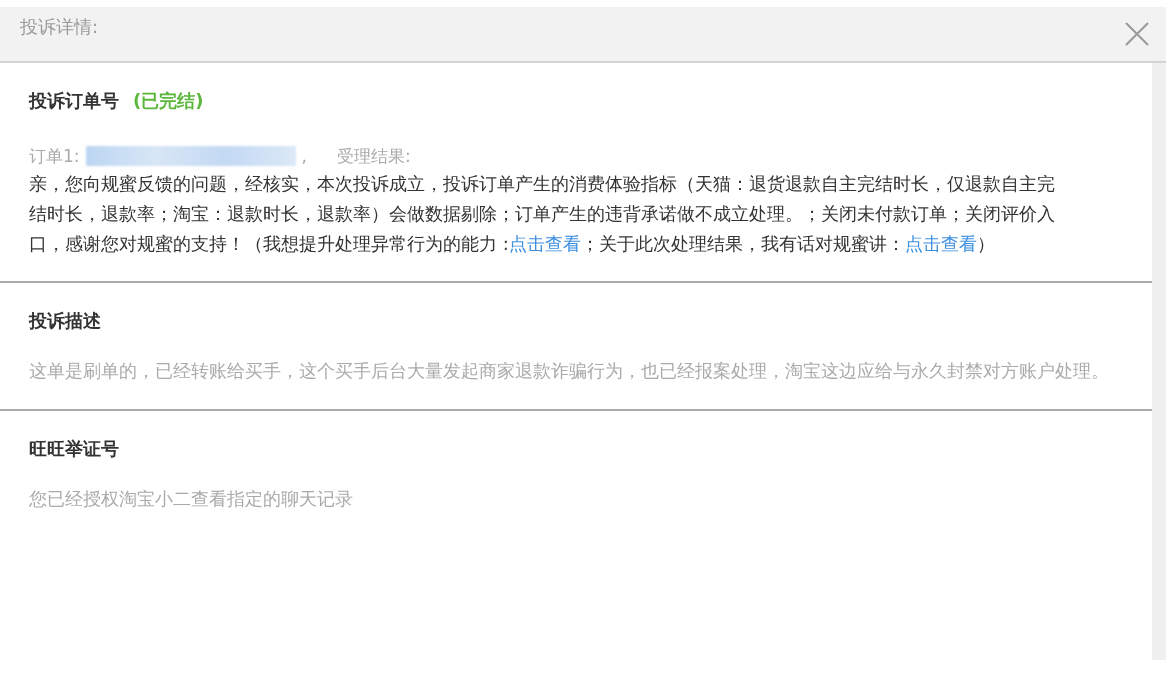  Describe the element at coordinates (191, 499) in the screenshot. I see `section-text: 您已经授权淘宝小二查看指定的聊天记录` at that location.